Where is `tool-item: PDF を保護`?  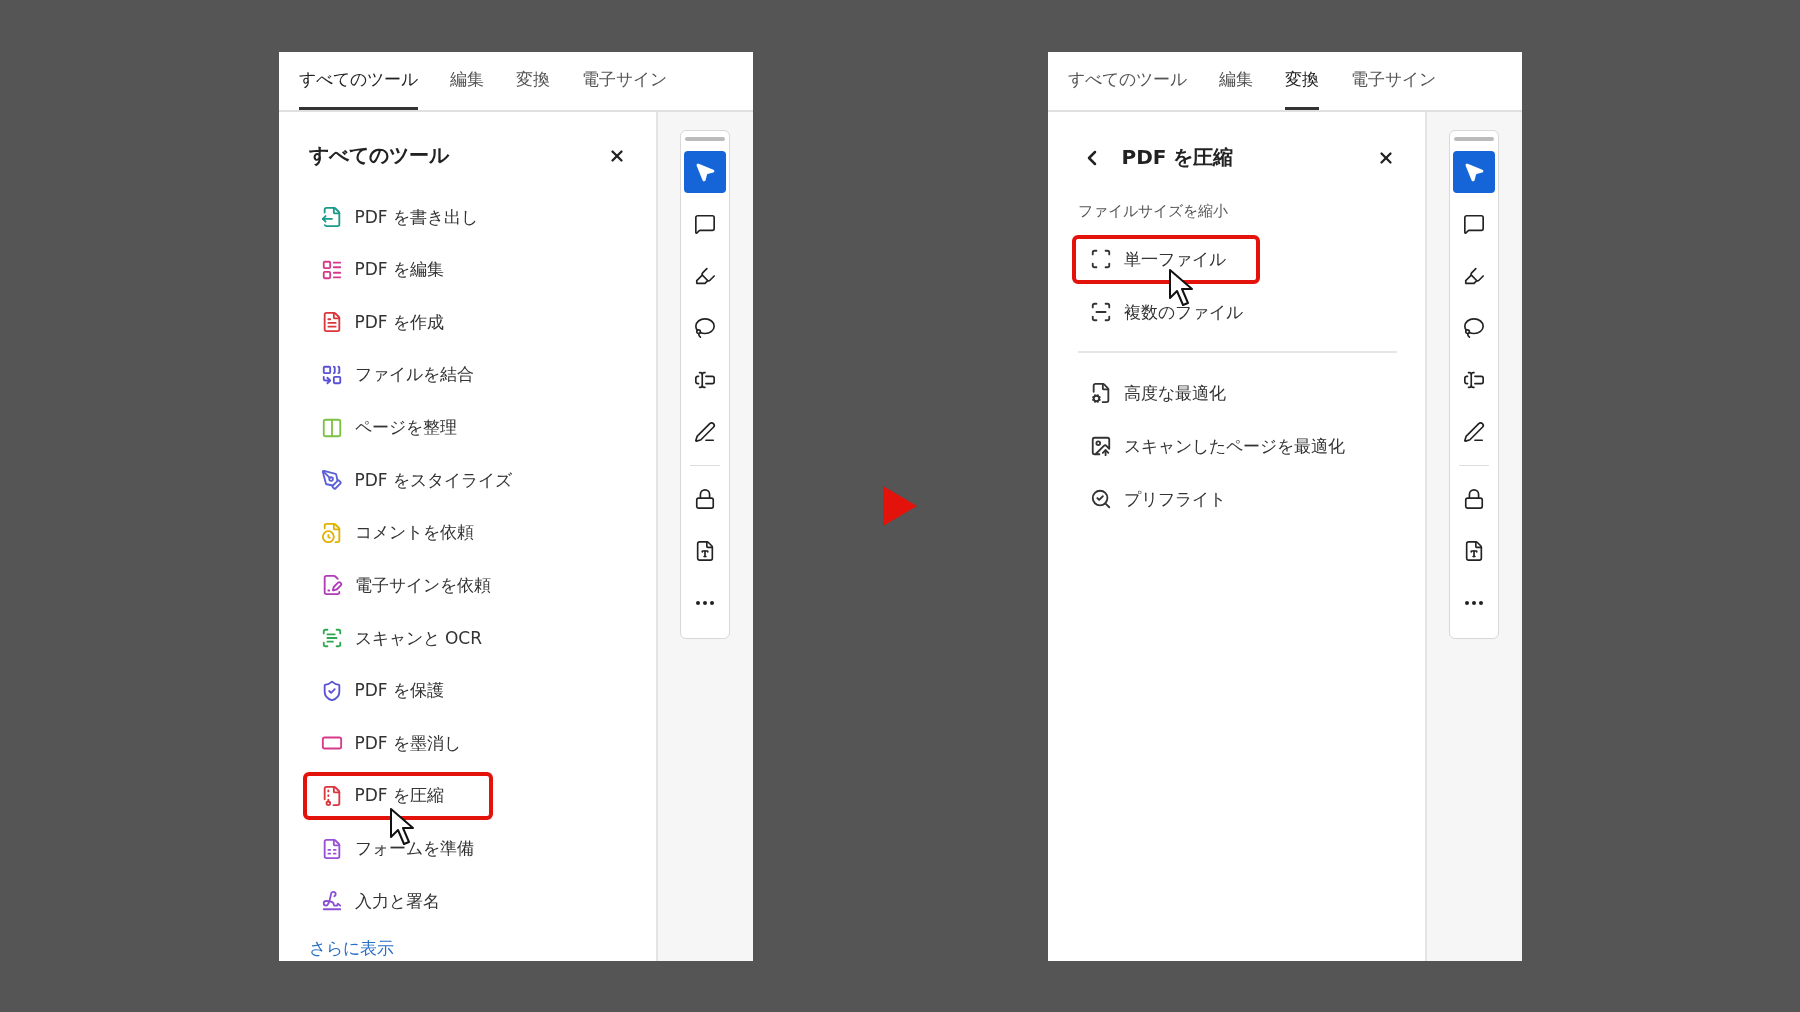
tool-item: PDF を保護 is located at coordinates (379, 691).